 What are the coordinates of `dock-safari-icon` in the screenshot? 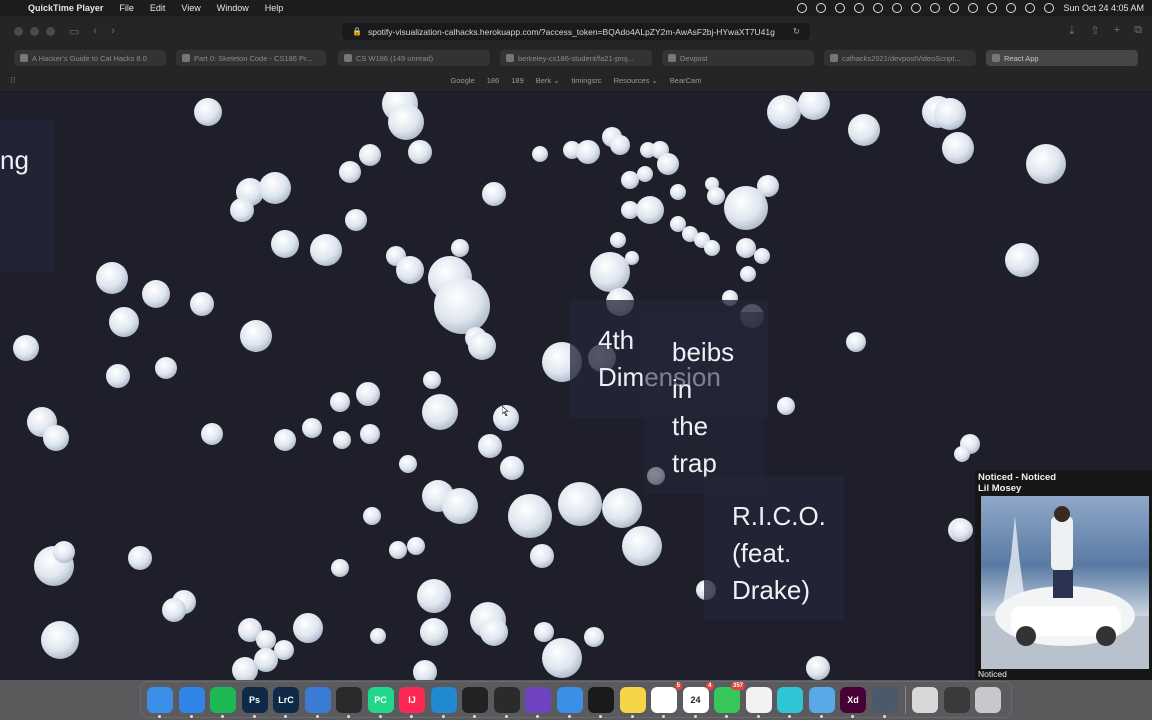 It's located at (191, 702).